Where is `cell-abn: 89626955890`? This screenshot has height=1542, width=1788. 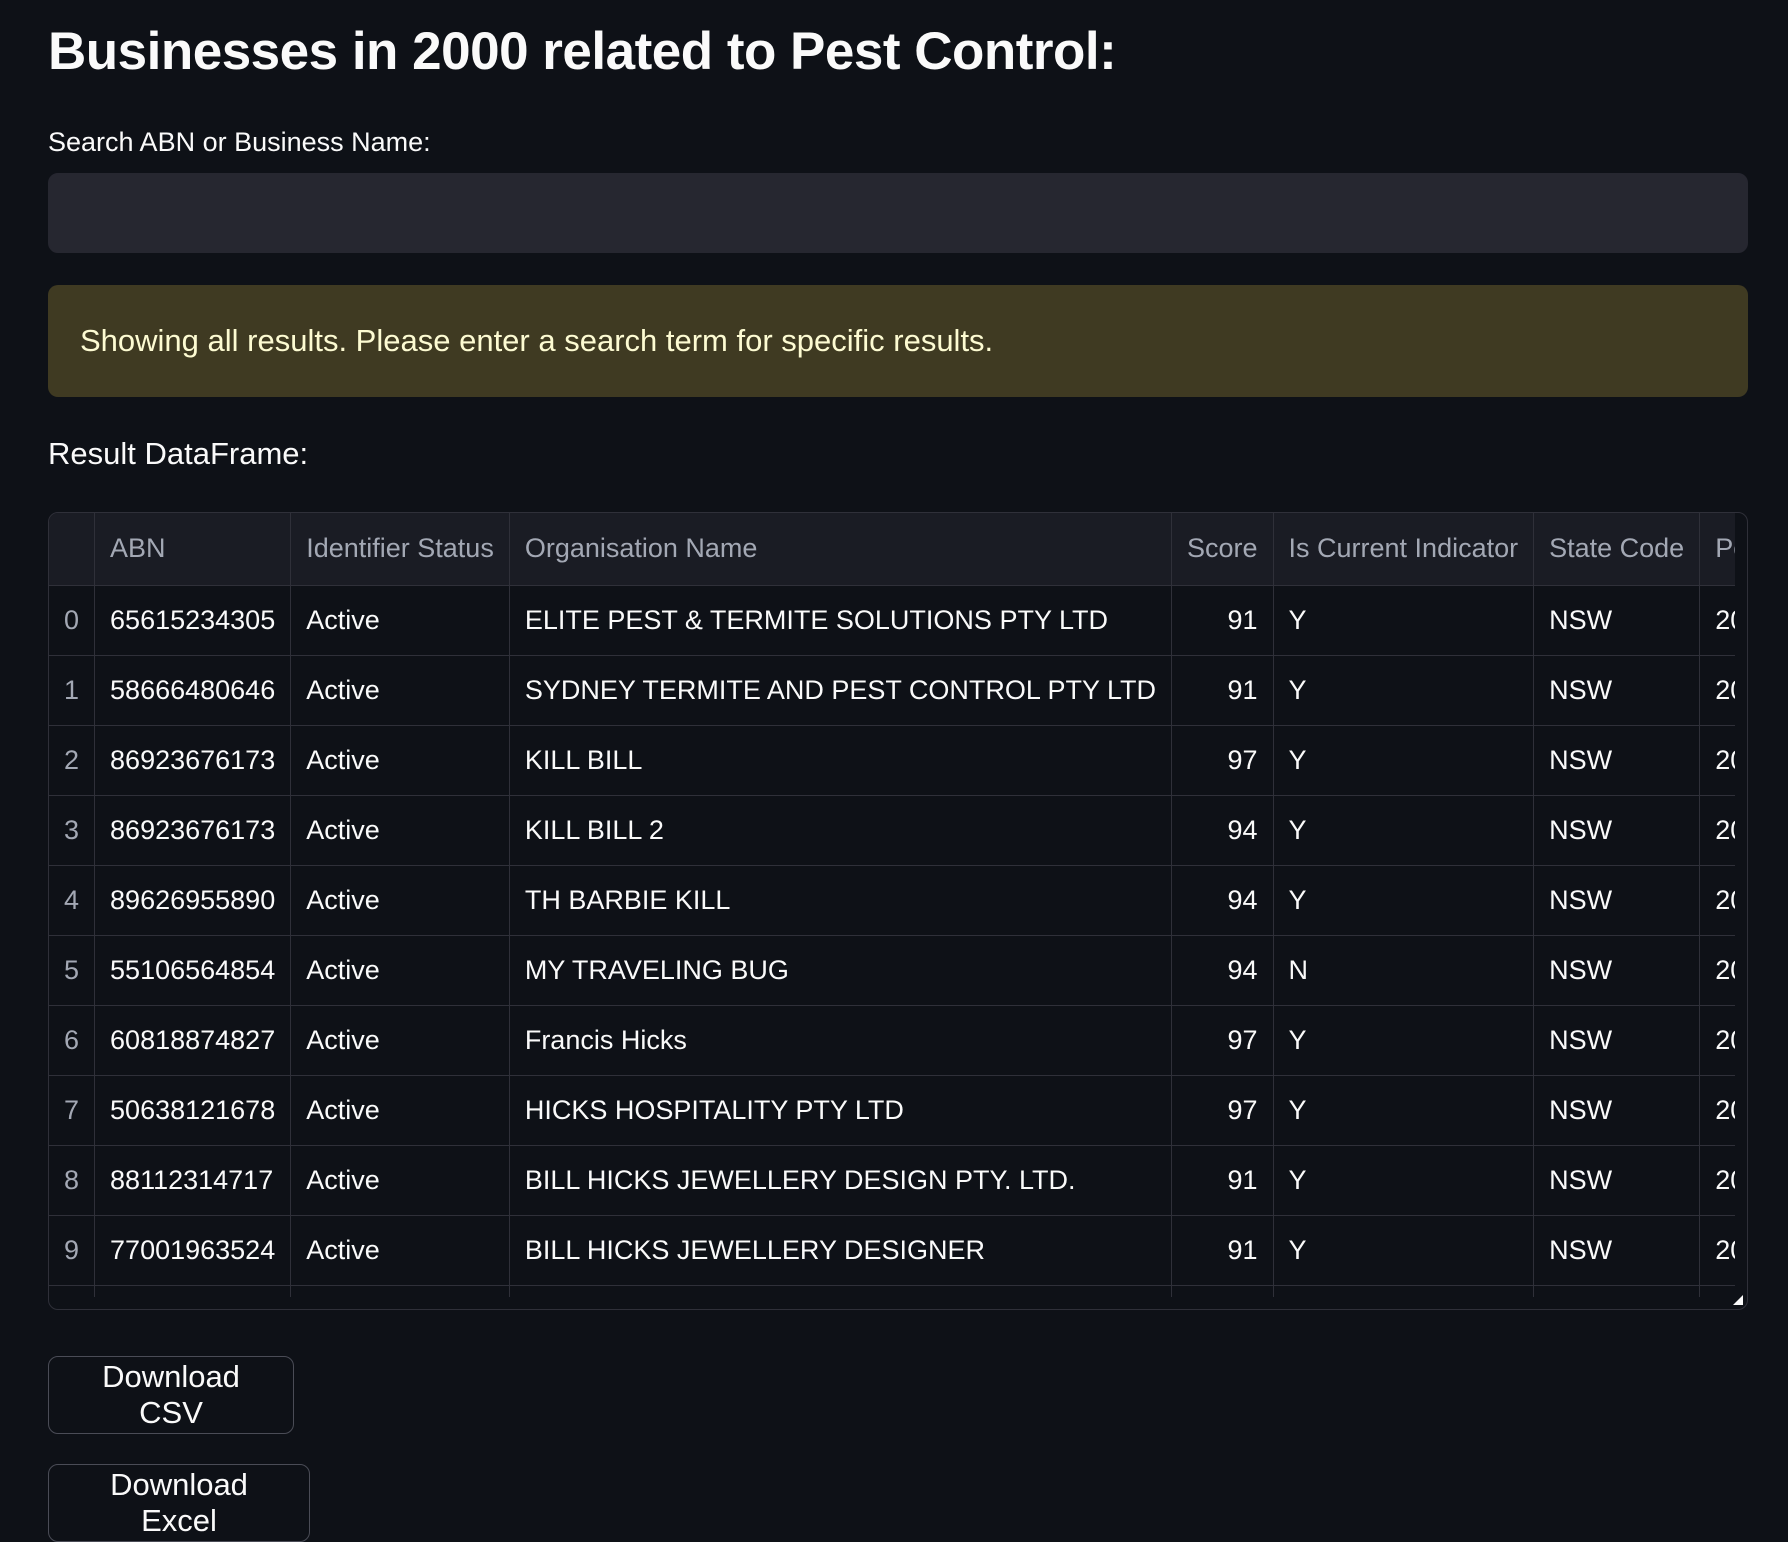 cell-abn: 89626955890 is located at coordinates (193, 900).